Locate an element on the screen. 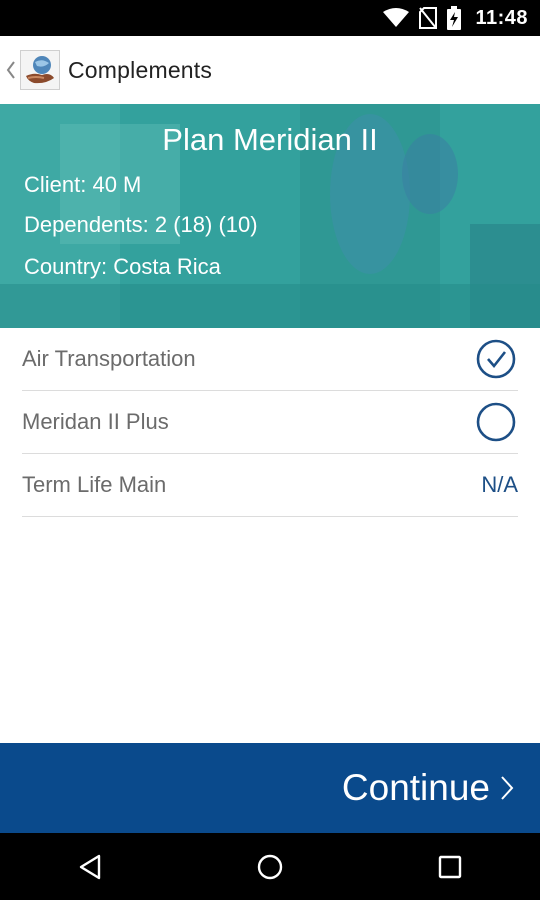  complement-row-air-transportation: Air Transportation is located at coordinates (270, 359).